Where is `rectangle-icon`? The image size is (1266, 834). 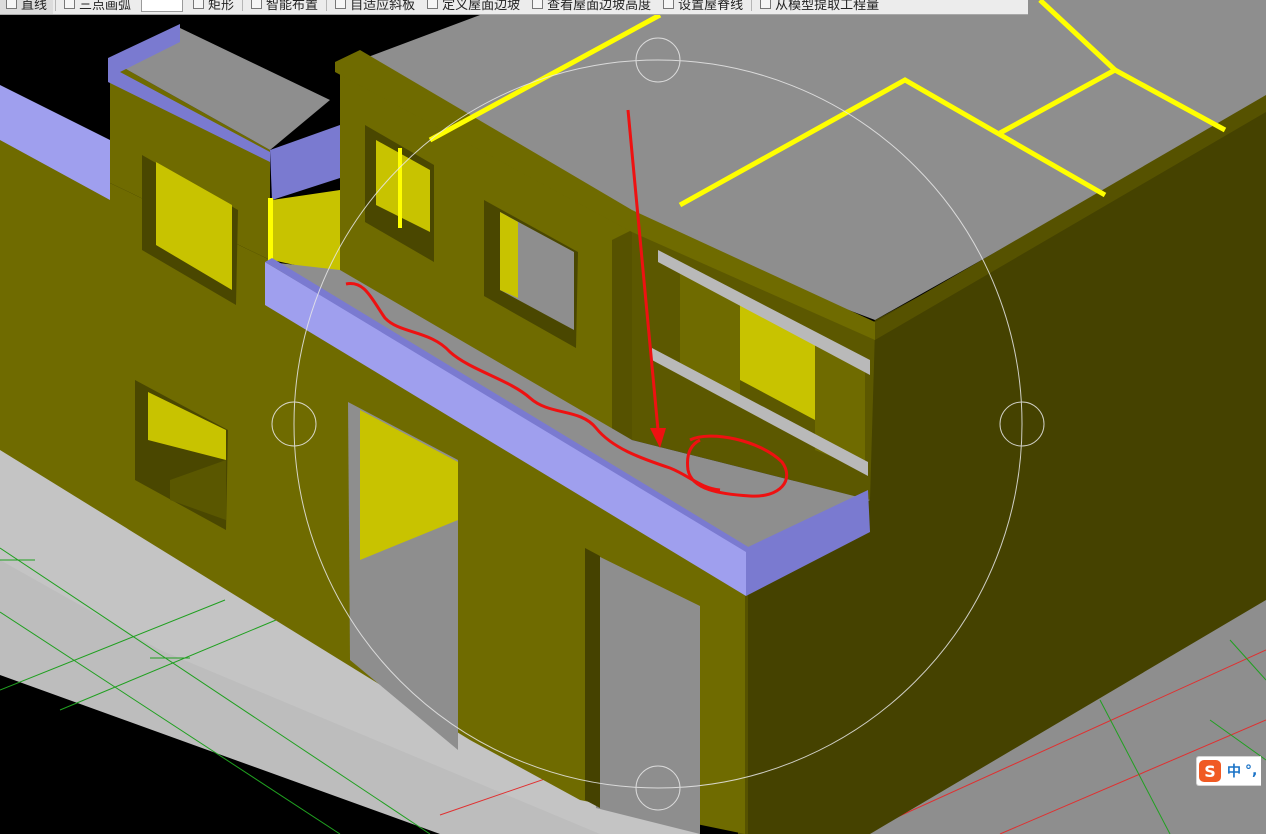 rectangle-icon is located at coordinates (199, 4).